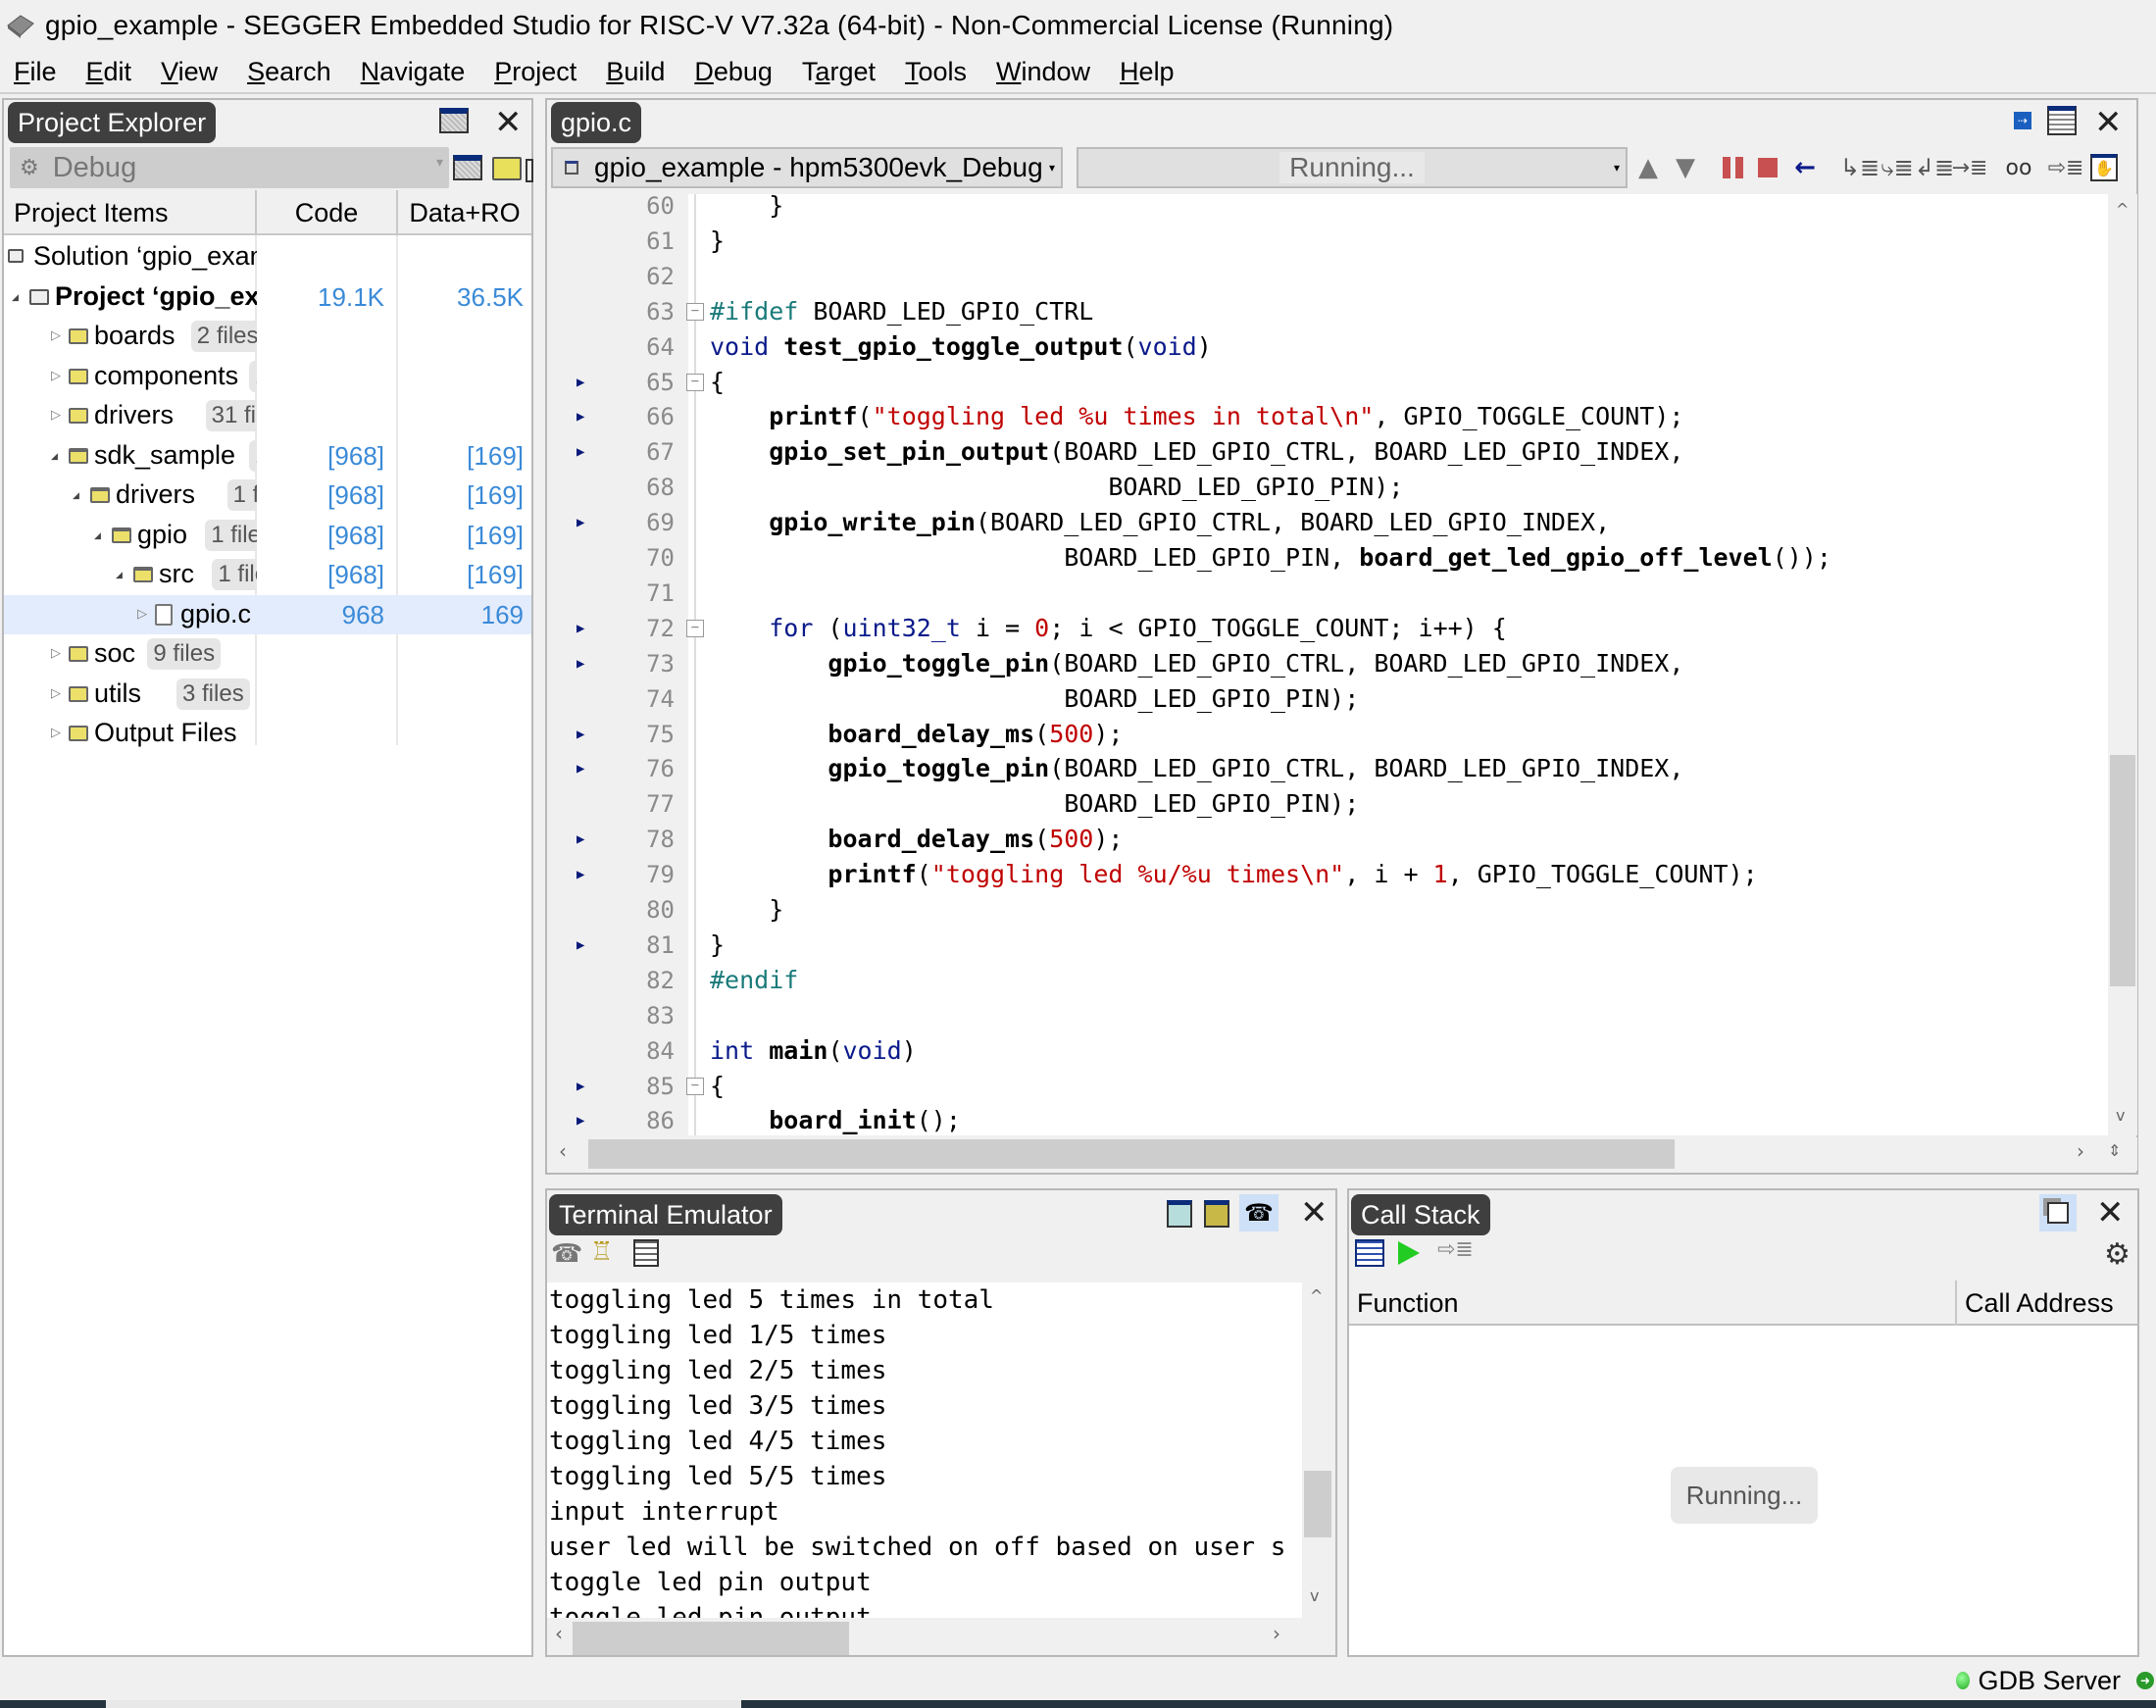 This screenshot has width=2156, height=1708. Describe the element at coordinates (1328, 311) in the screenshot. I see `code-line: 63− #ifdef BOARD_LED_GPIO_CTRL` at that location.